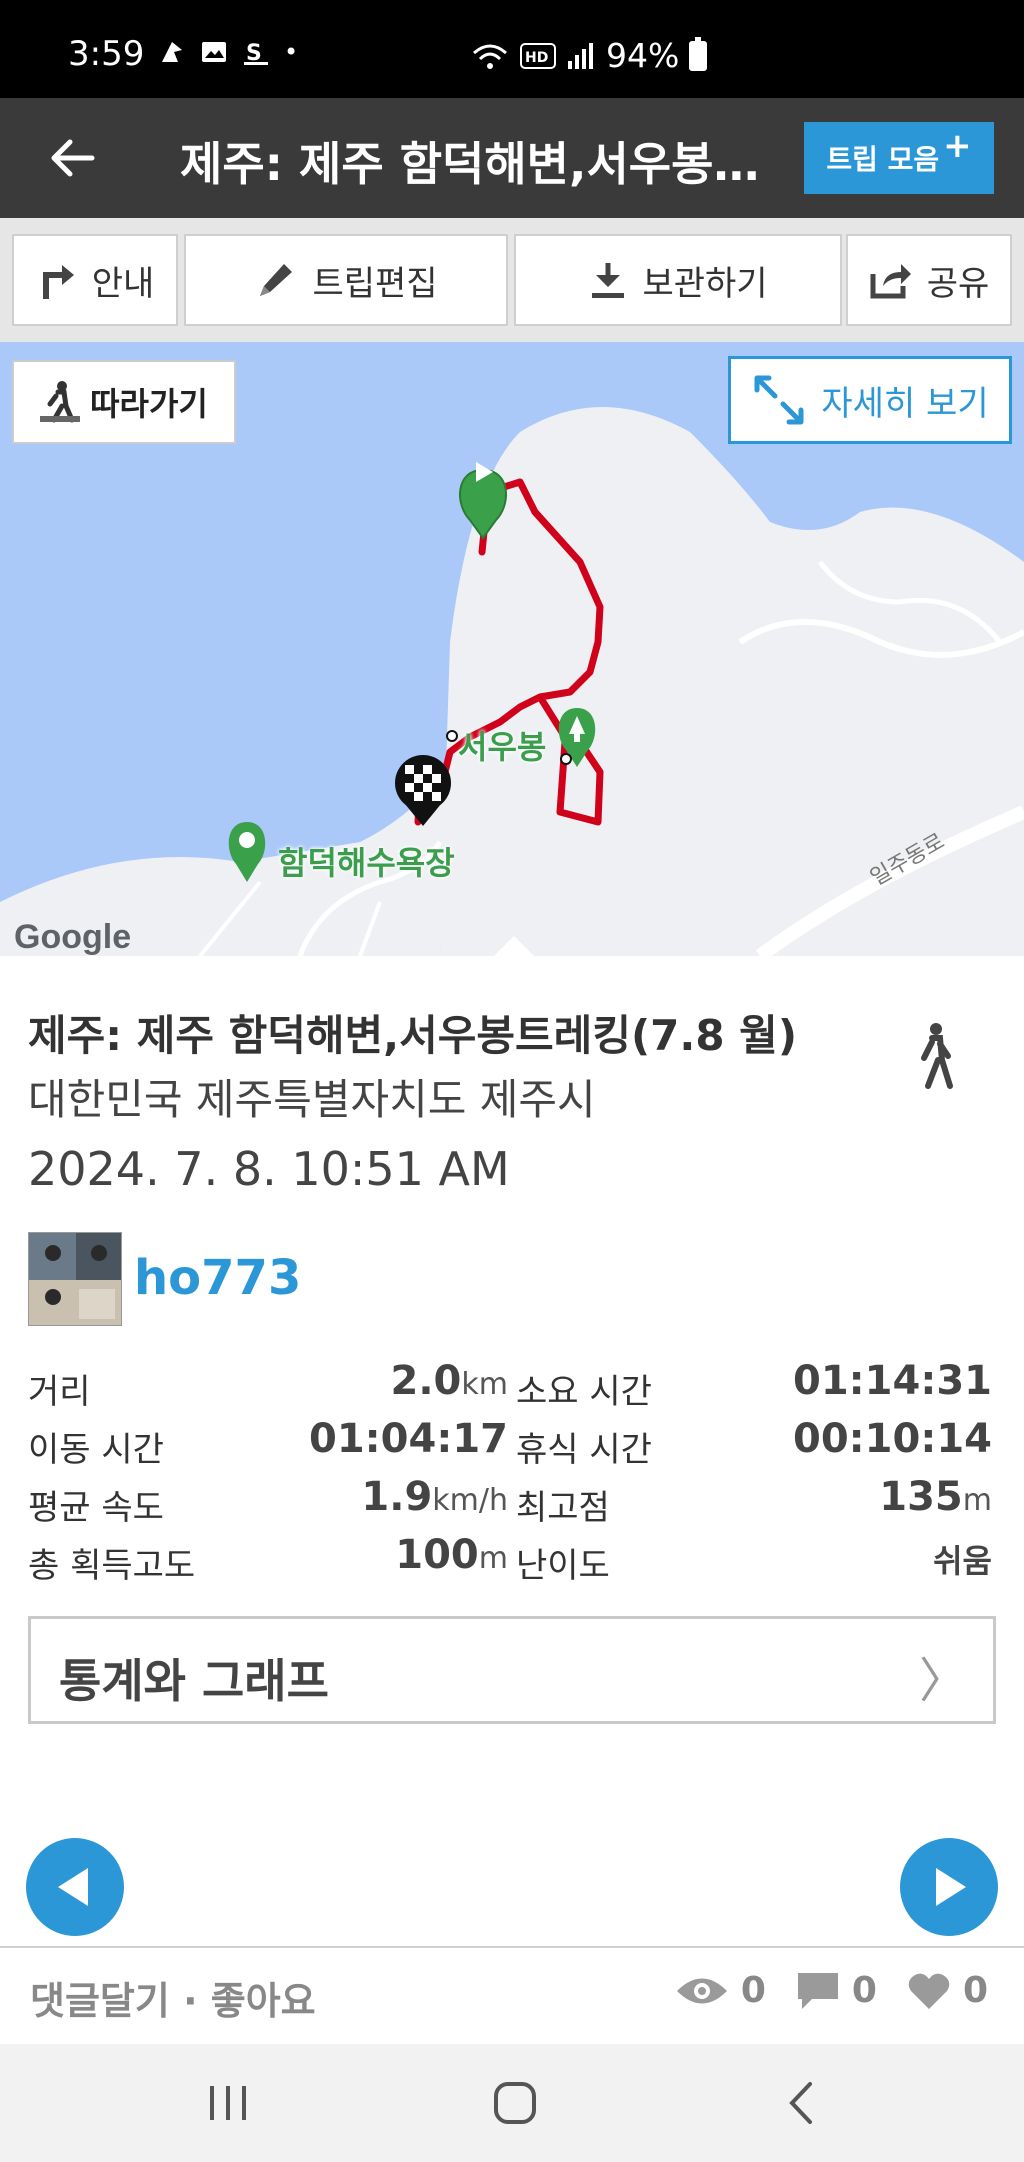 This screenshot has height=2162, width=1024. I want to click on max-altitude-unit: m, so click(977, 1500).